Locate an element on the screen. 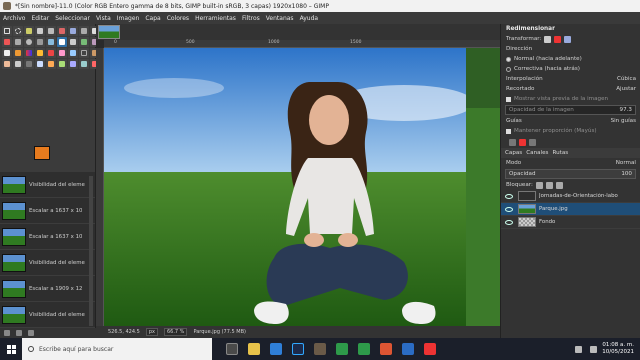  foreground-color-swatch is located at coordinates (42, 153).